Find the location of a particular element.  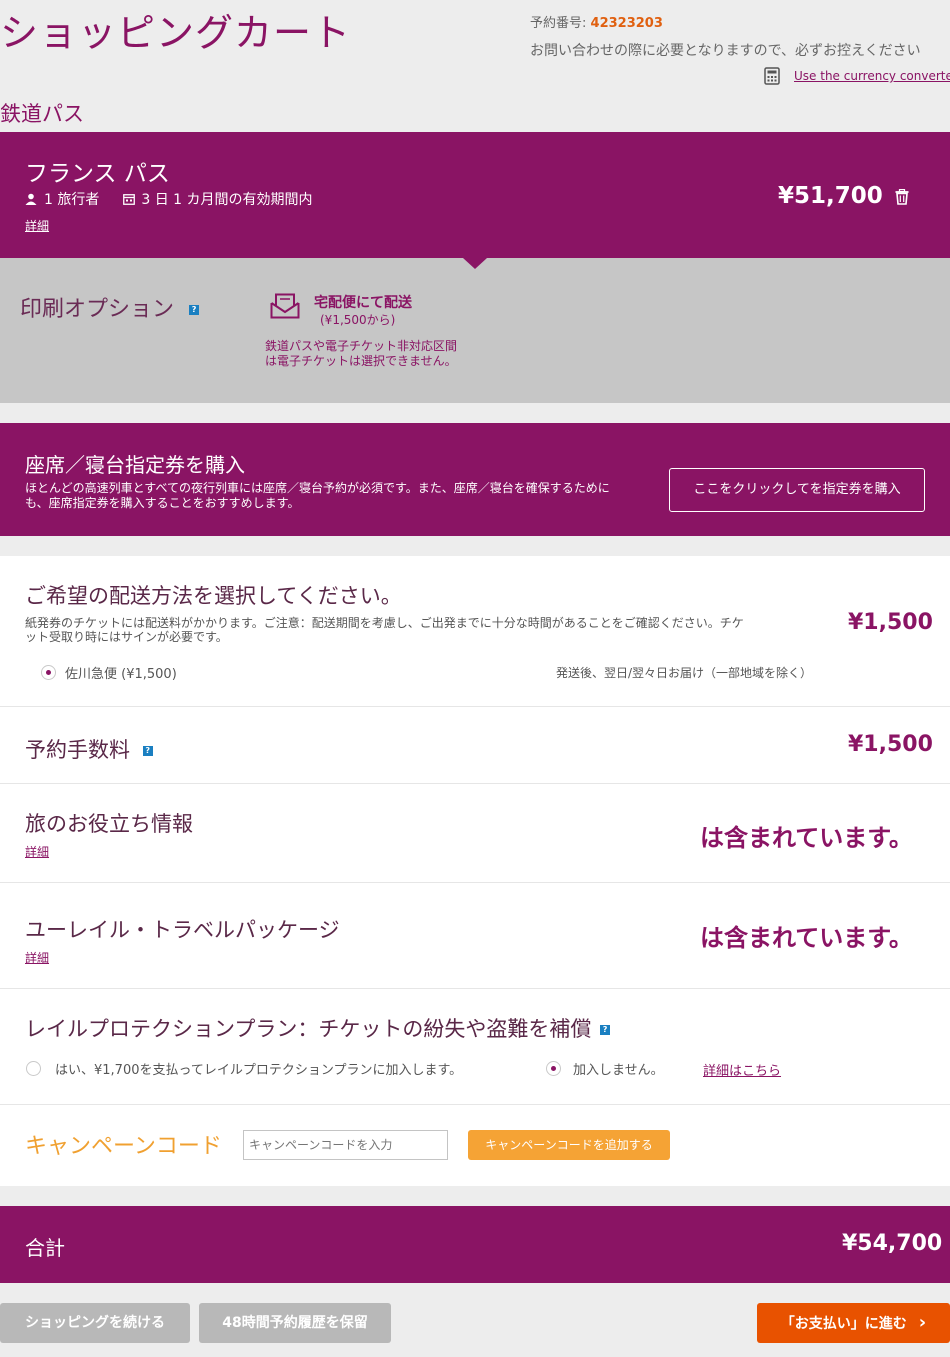

buy-reservation-button: ここをクリックしてを指定券を購入 is located at coordinates (797, 490).